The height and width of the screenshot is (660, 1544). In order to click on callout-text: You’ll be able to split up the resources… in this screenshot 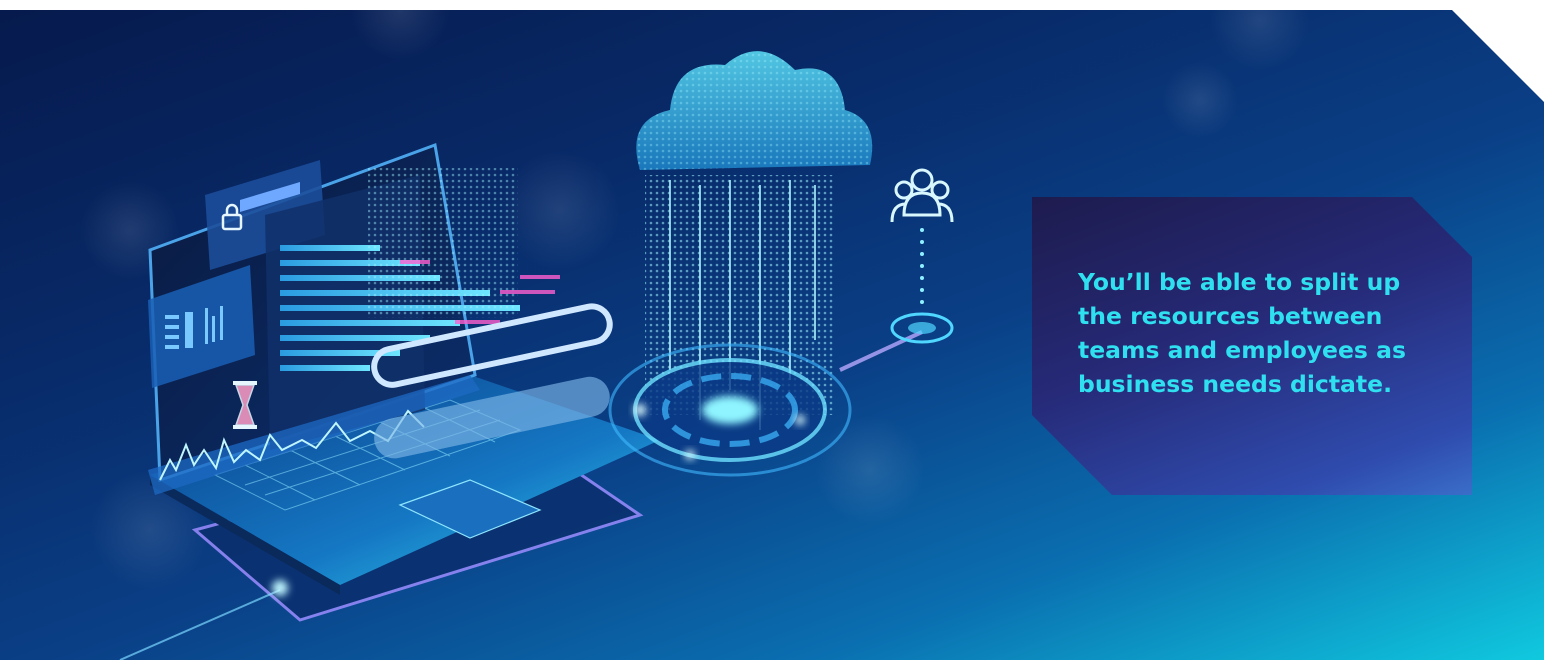, I will do `click(1242, 333)`.